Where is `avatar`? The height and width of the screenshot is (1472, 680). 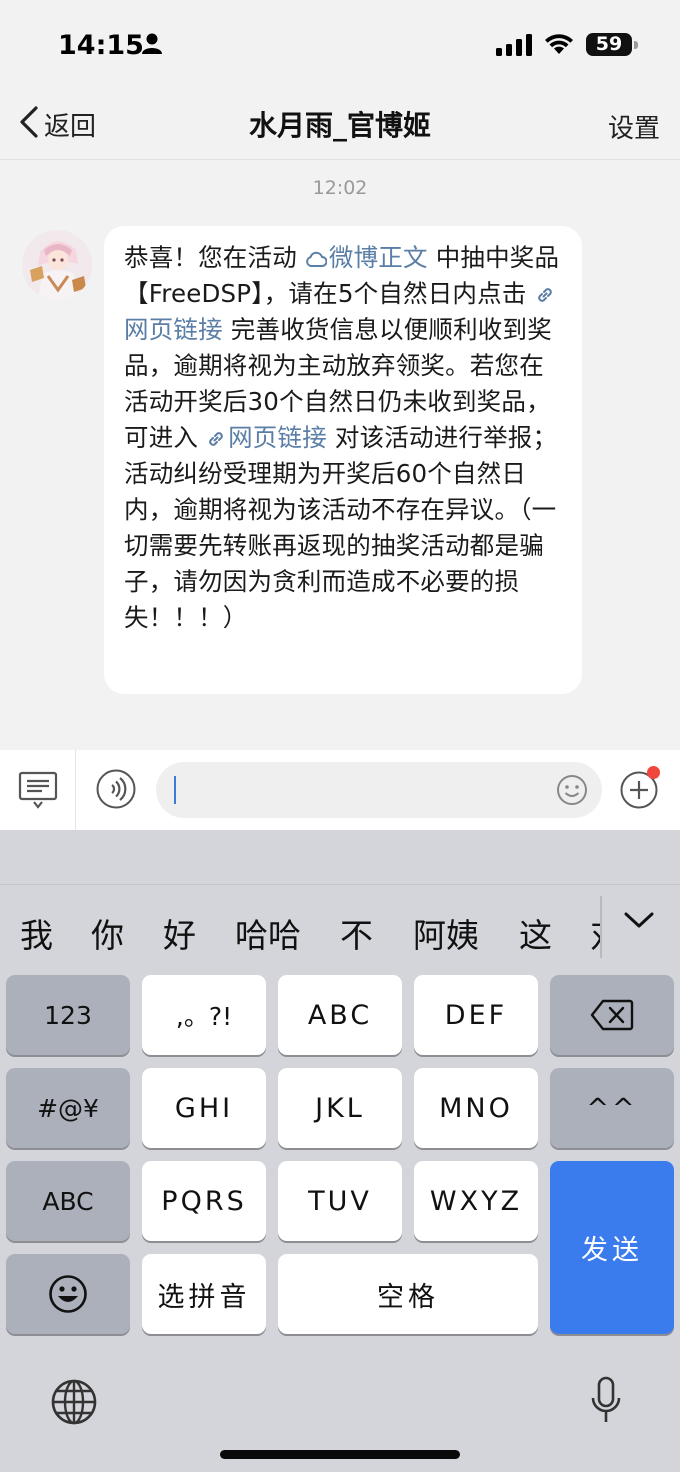 avatar is located at coordinates (57, 265).